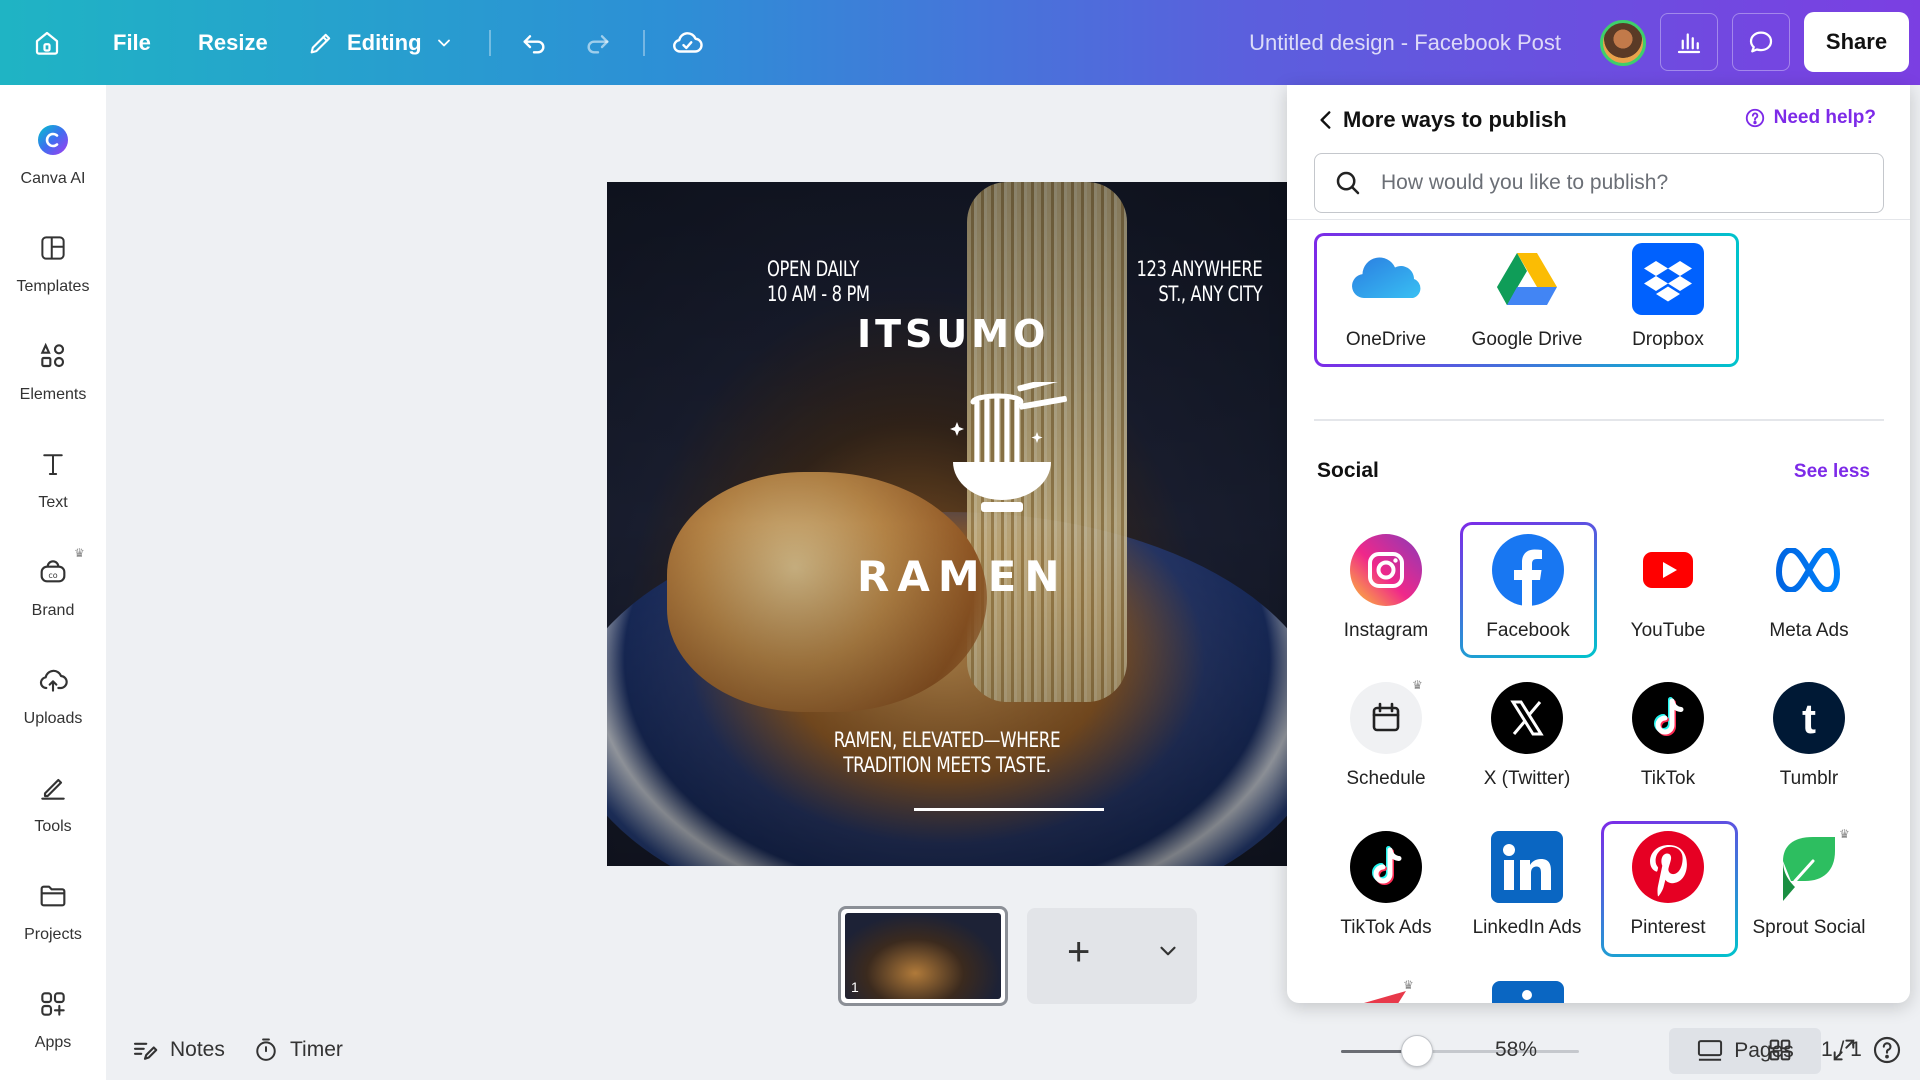  What do you see at coordinates (1668, 927) in the screenshot?
I see `publish-option-label: Pinterest` at bounding box center [1668, 927].